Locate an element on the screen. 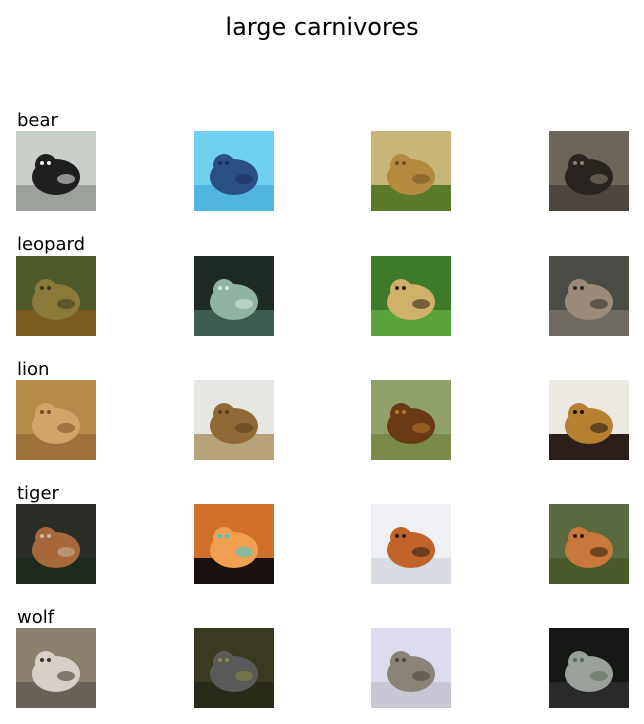  row-label-wolf: wolf is located at coordinates (36, 617).